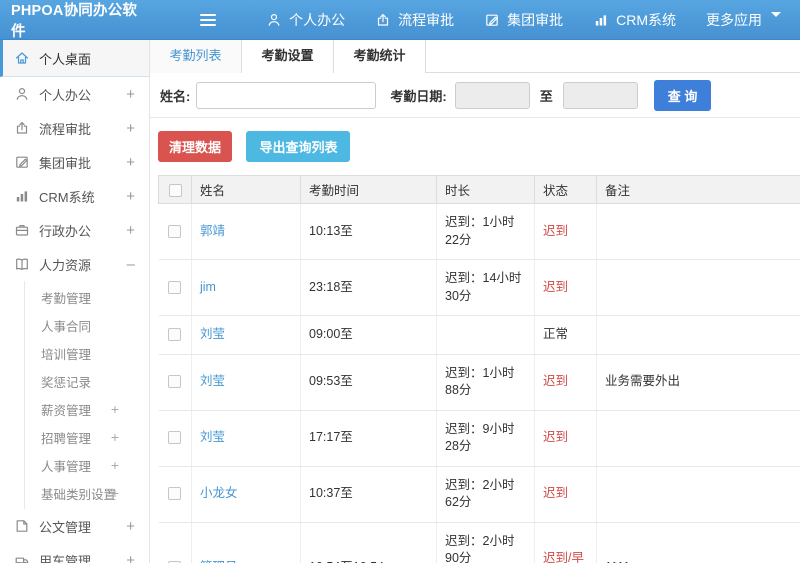  I want to click on navbar-menu: 个人办公 流程审批 集团审批 CRM系统 更多应用, so click(525, 20).